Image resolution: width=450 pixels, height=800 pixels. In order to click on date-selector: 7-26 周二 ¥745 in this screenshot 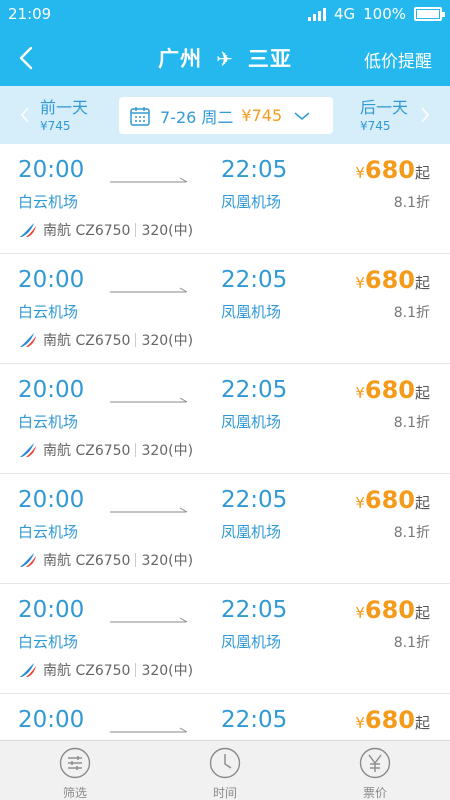, I will do `click(226, 115)`.